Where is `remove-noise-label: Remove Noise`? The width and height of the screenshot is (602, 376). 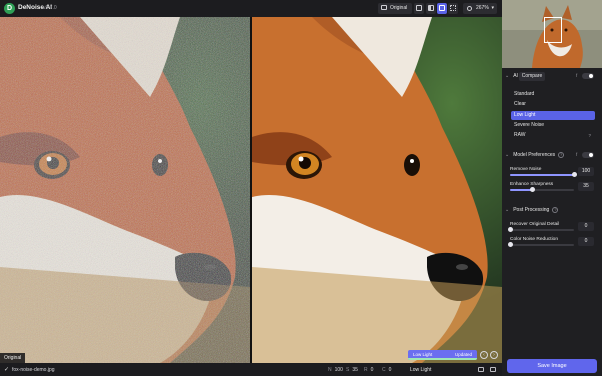 remove-noise-label: Remove Noise is located at coordinates (526, 169).